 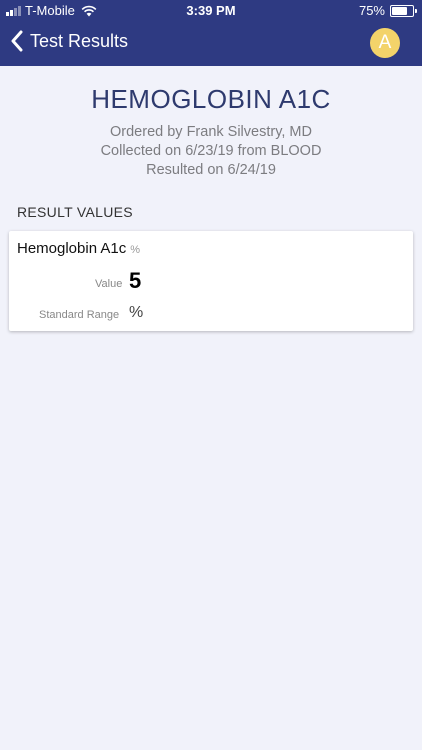 I want to click on status-bar: T-Mobile 3:39 PM 75%, so click(x=211, y=11).